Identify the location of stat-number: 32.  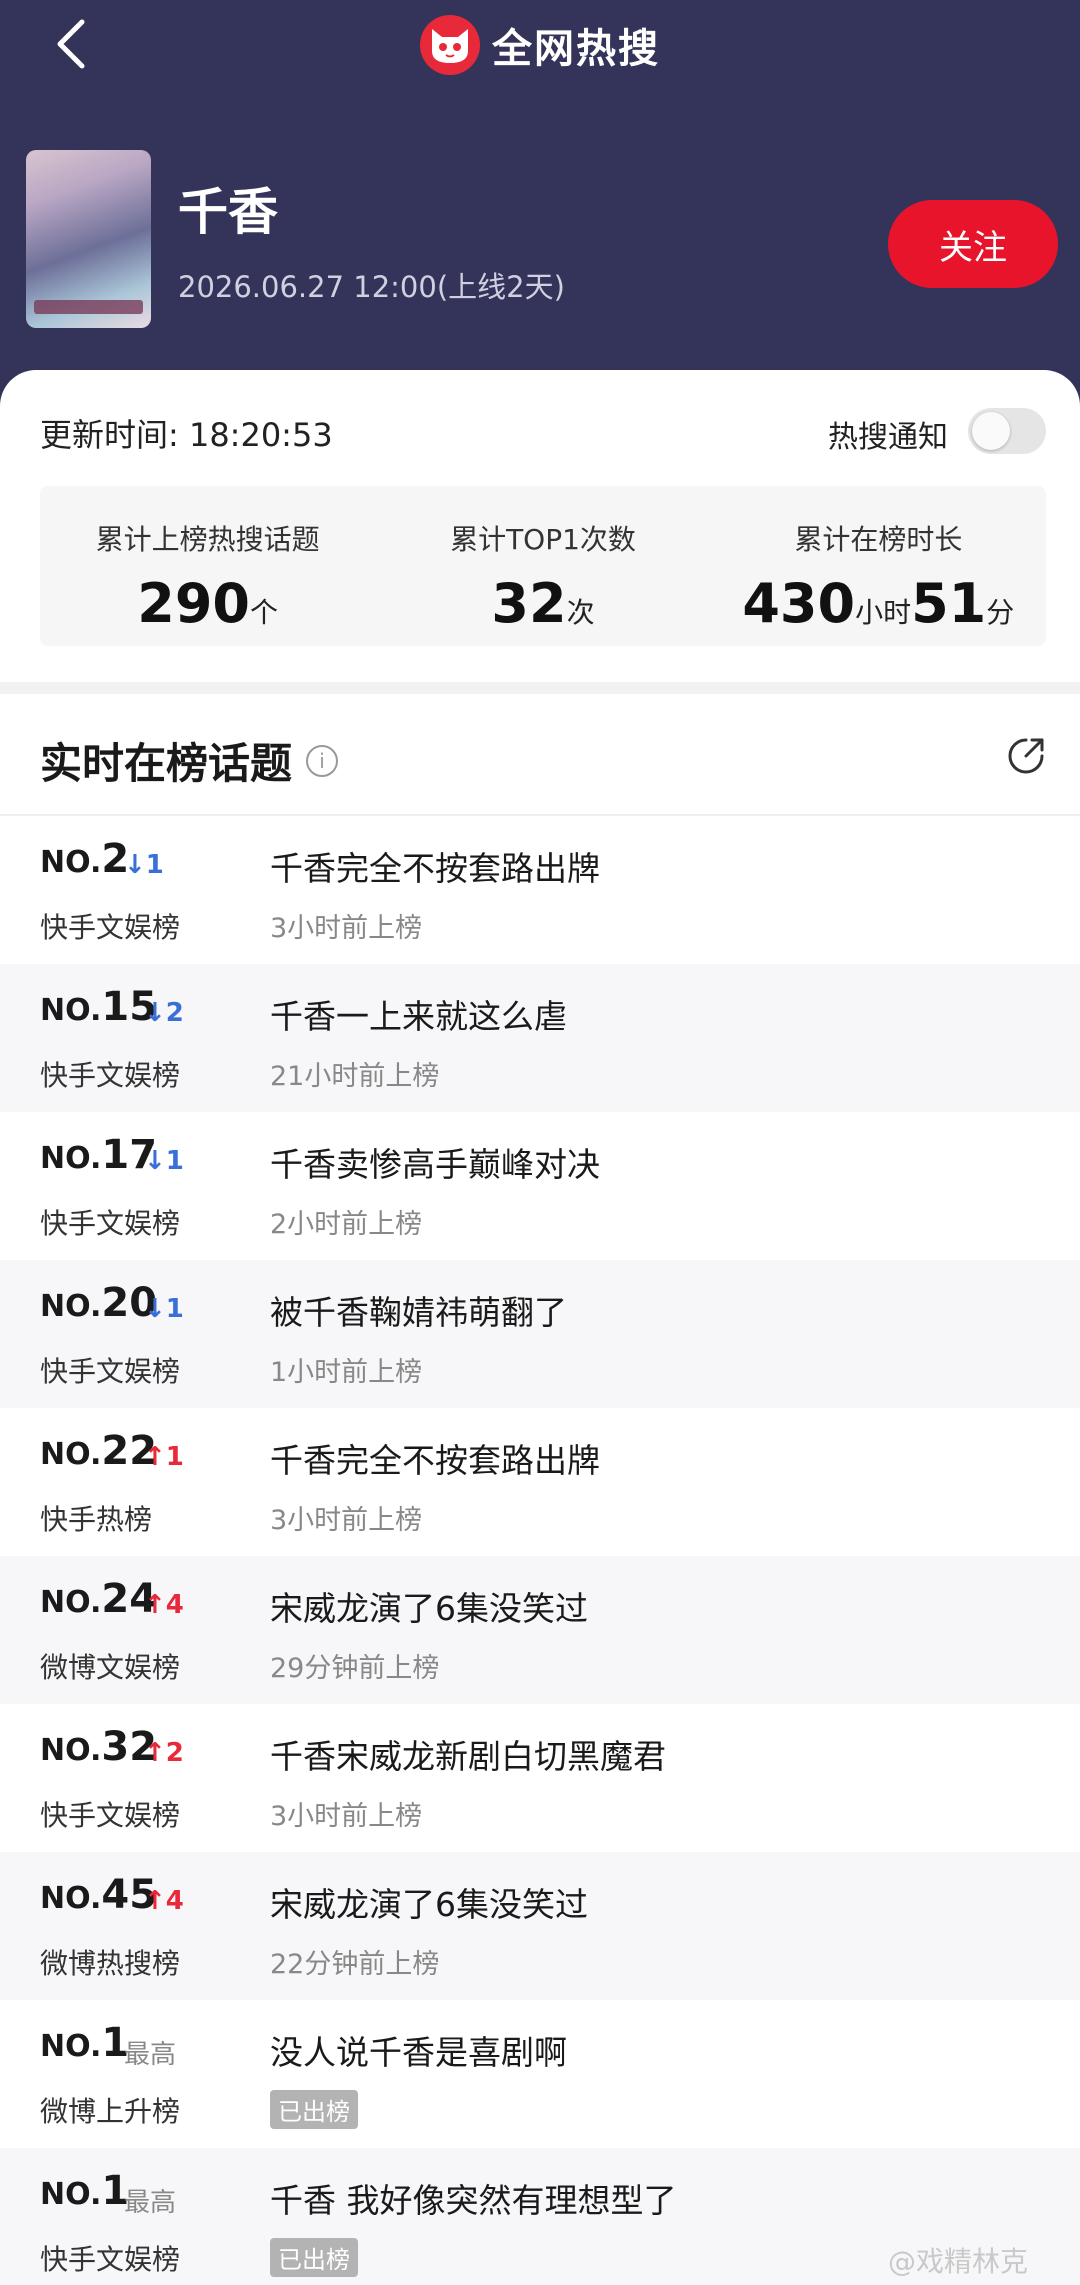
(529, 603).